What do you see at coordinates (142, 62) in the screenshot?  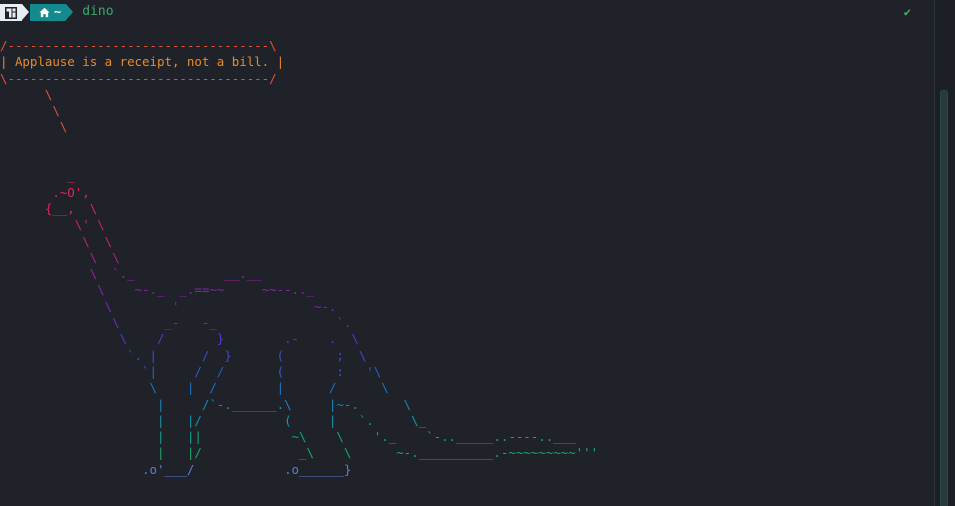 I see `output-line: | Applause is a receipt, not a bill. |` at bounding box center [142, 62].